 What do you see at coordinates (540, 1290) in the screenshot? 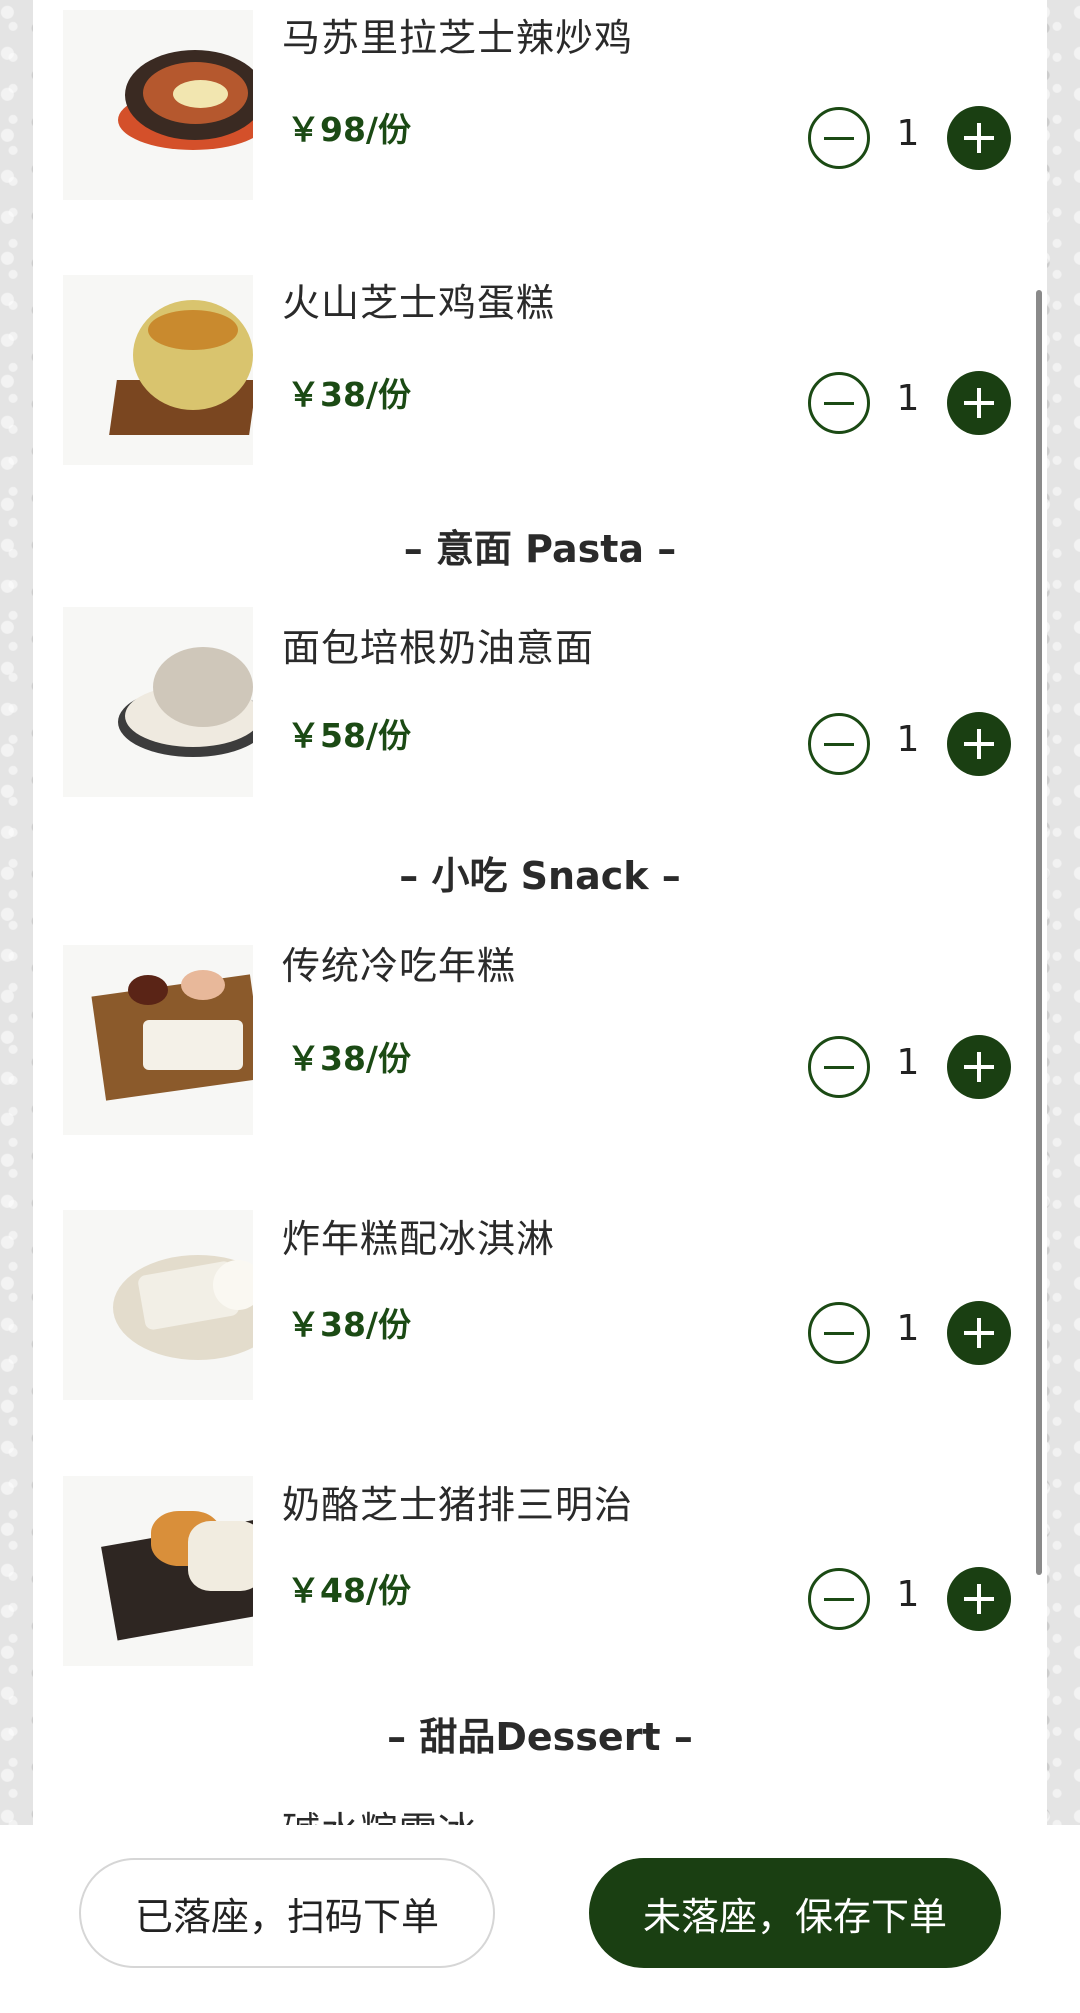
I see `menu-item: 炸年糕配冰淇淋 ￥38/份 1` at bounding box center [540, 1290].